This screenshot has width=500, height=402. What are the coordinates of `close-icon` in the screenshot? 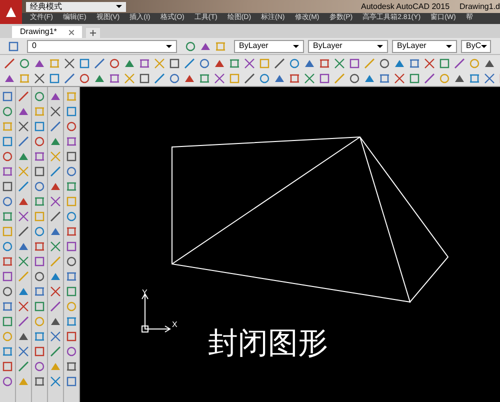 It's located at (71, 32).